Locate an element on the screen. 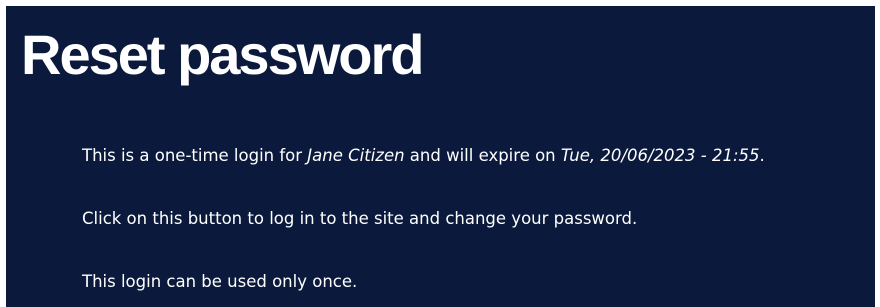  expiry-datetime: Tue, 20/06/2023 - 21:55 is located at coordinates (660, 155).